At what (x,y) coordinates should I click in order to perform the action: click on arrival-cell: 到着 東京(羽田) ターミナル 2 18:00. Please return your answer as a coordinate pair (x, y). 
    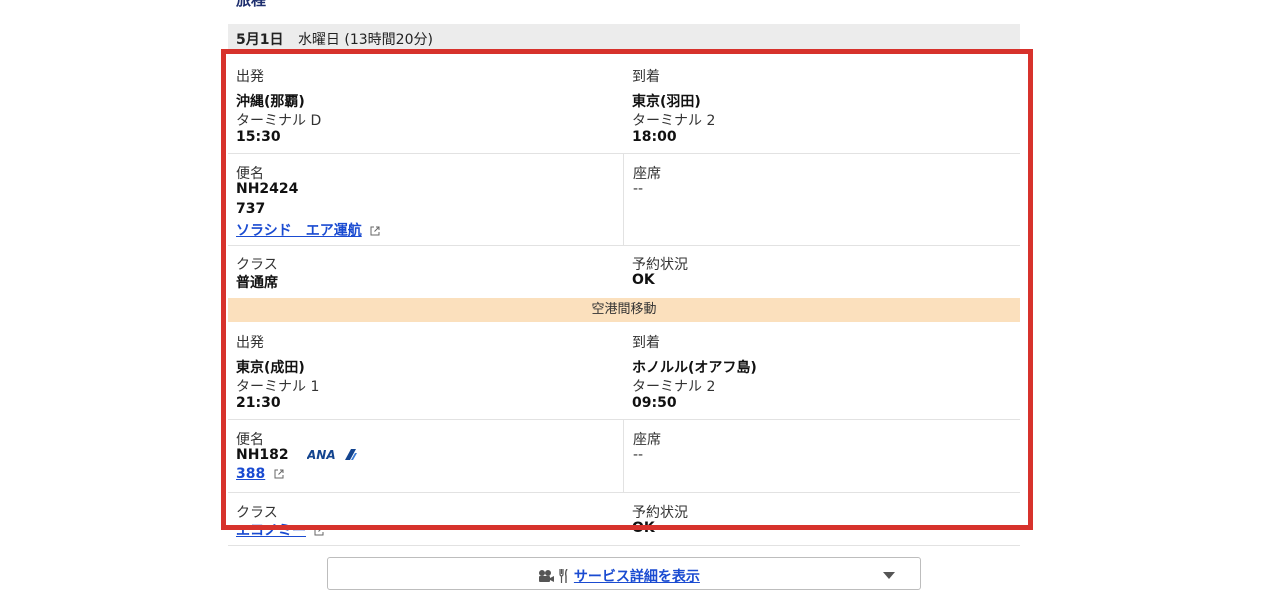
    Looking at the image, I should click on (821, 103).